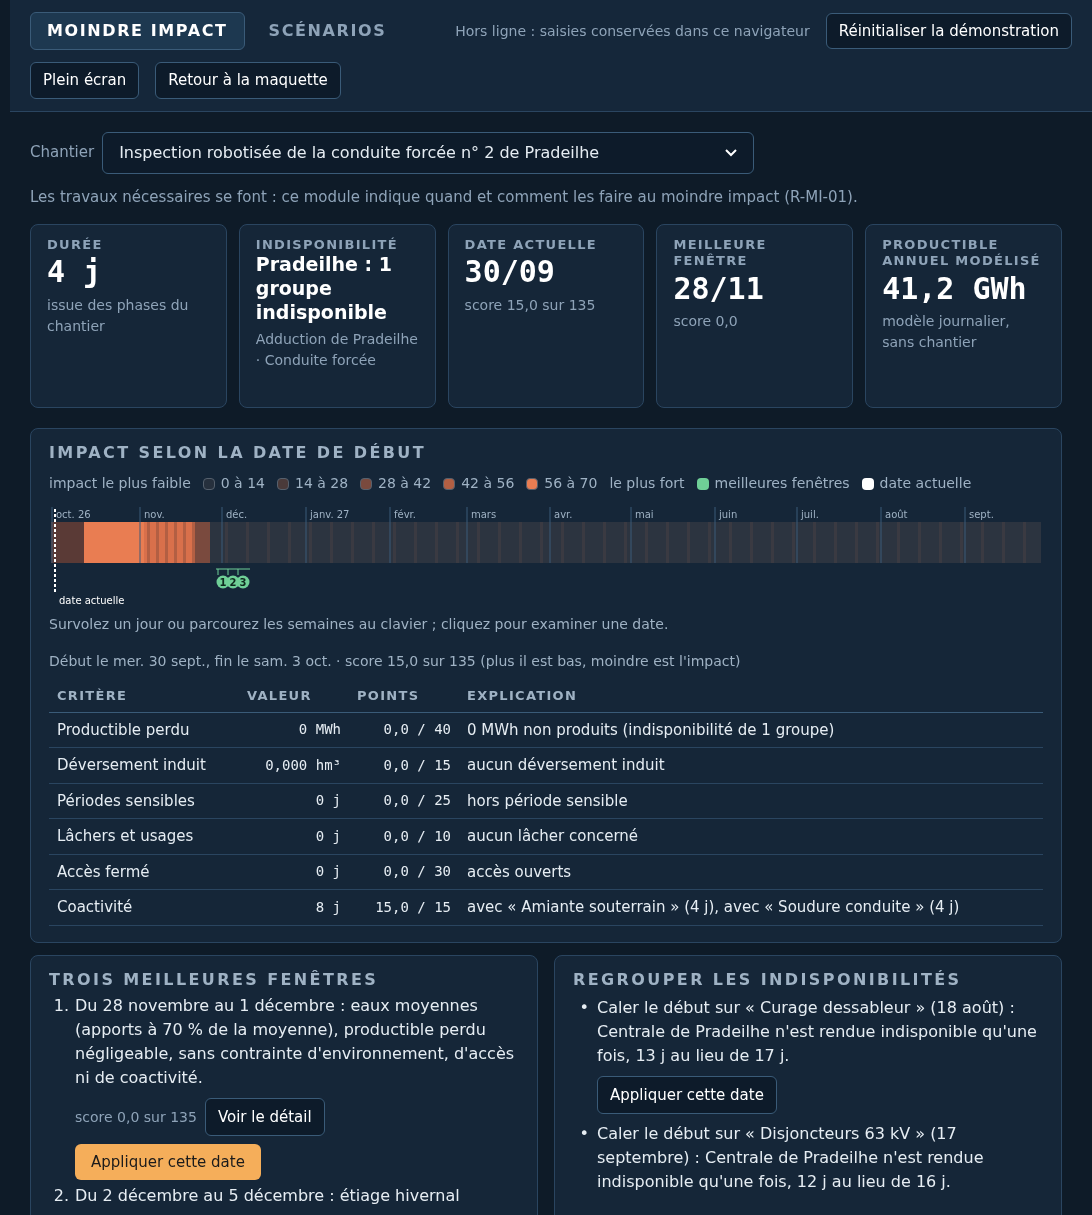  Describe the element at coordinates (62, 153) in the screenshot. I see `chantier-label: Chantier` at that location.